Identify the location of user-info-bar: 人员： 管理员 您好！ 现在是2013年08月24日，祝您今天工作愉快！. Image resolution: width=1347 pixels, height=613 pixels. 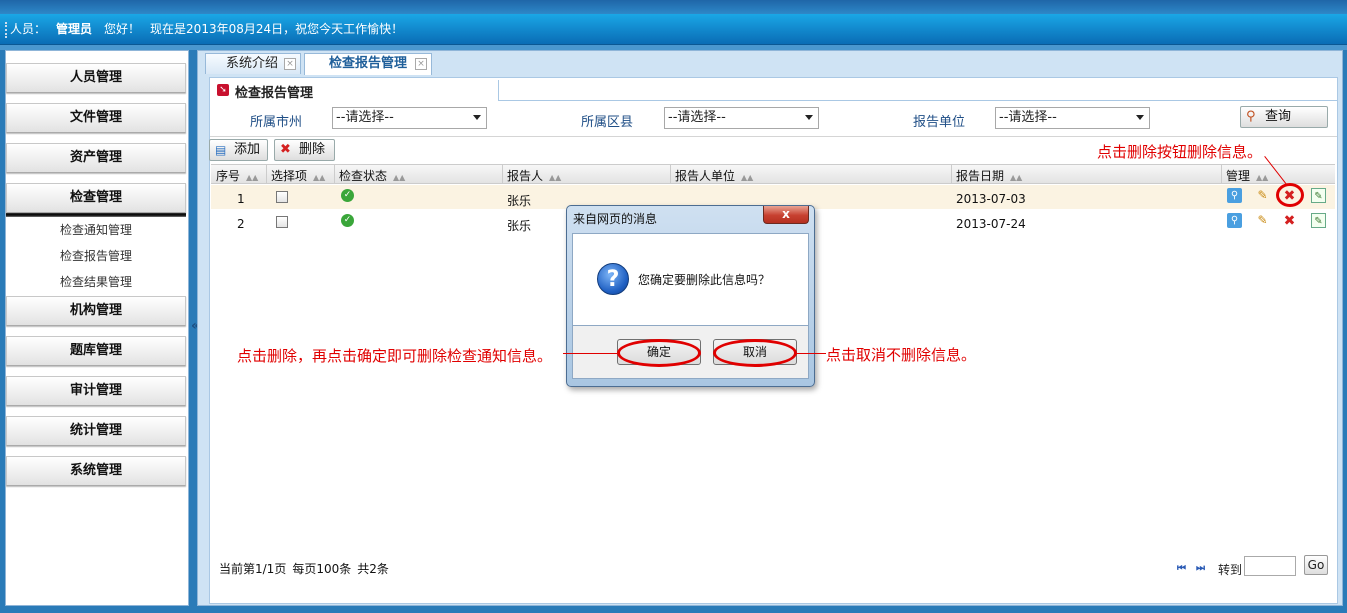
(673, 29).